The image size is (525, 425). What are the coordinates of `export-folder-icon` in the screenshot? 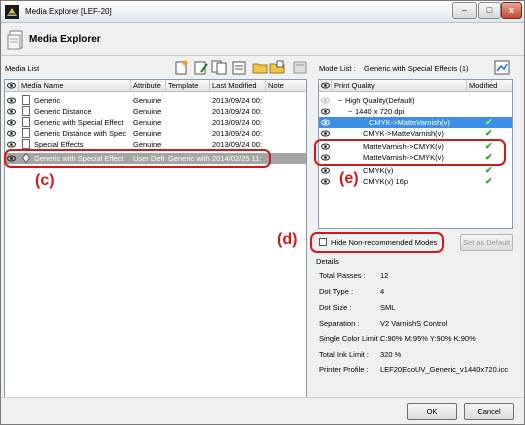 It's located at (277, 67).